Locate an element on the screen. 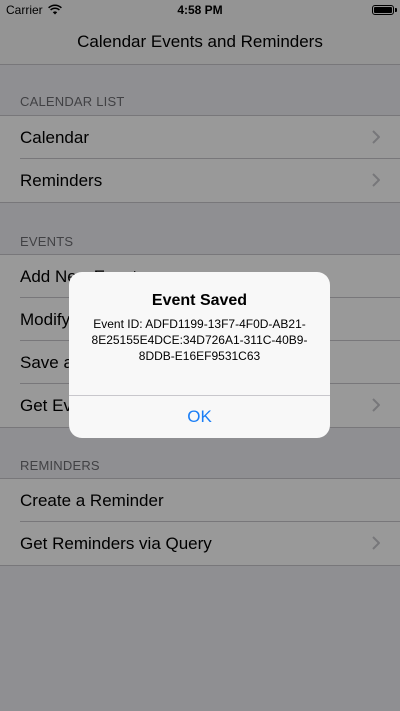 Image resolution: width=400 pixels, height=711 pixels. ok-button: OK is located at coordinates (199, 417).